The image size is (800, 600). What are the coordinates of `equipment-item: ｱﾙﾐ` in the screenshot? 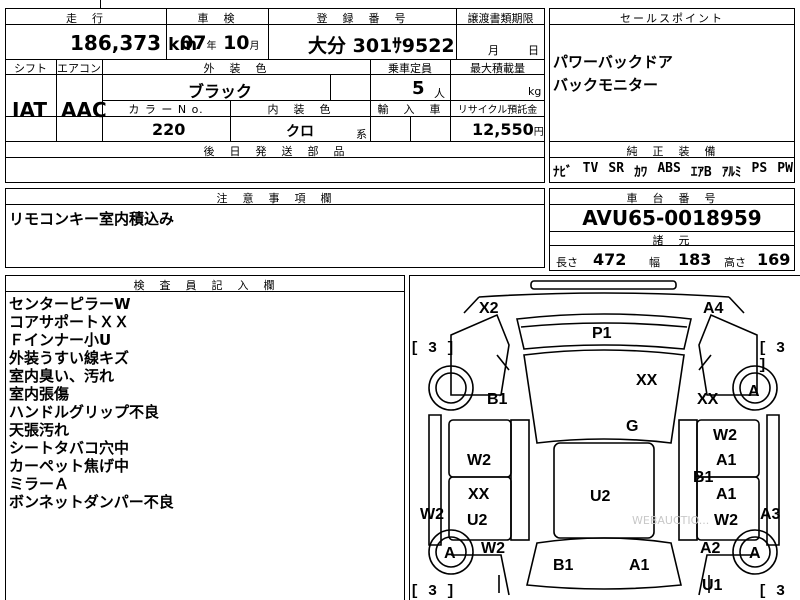 It's located at (731, 172).